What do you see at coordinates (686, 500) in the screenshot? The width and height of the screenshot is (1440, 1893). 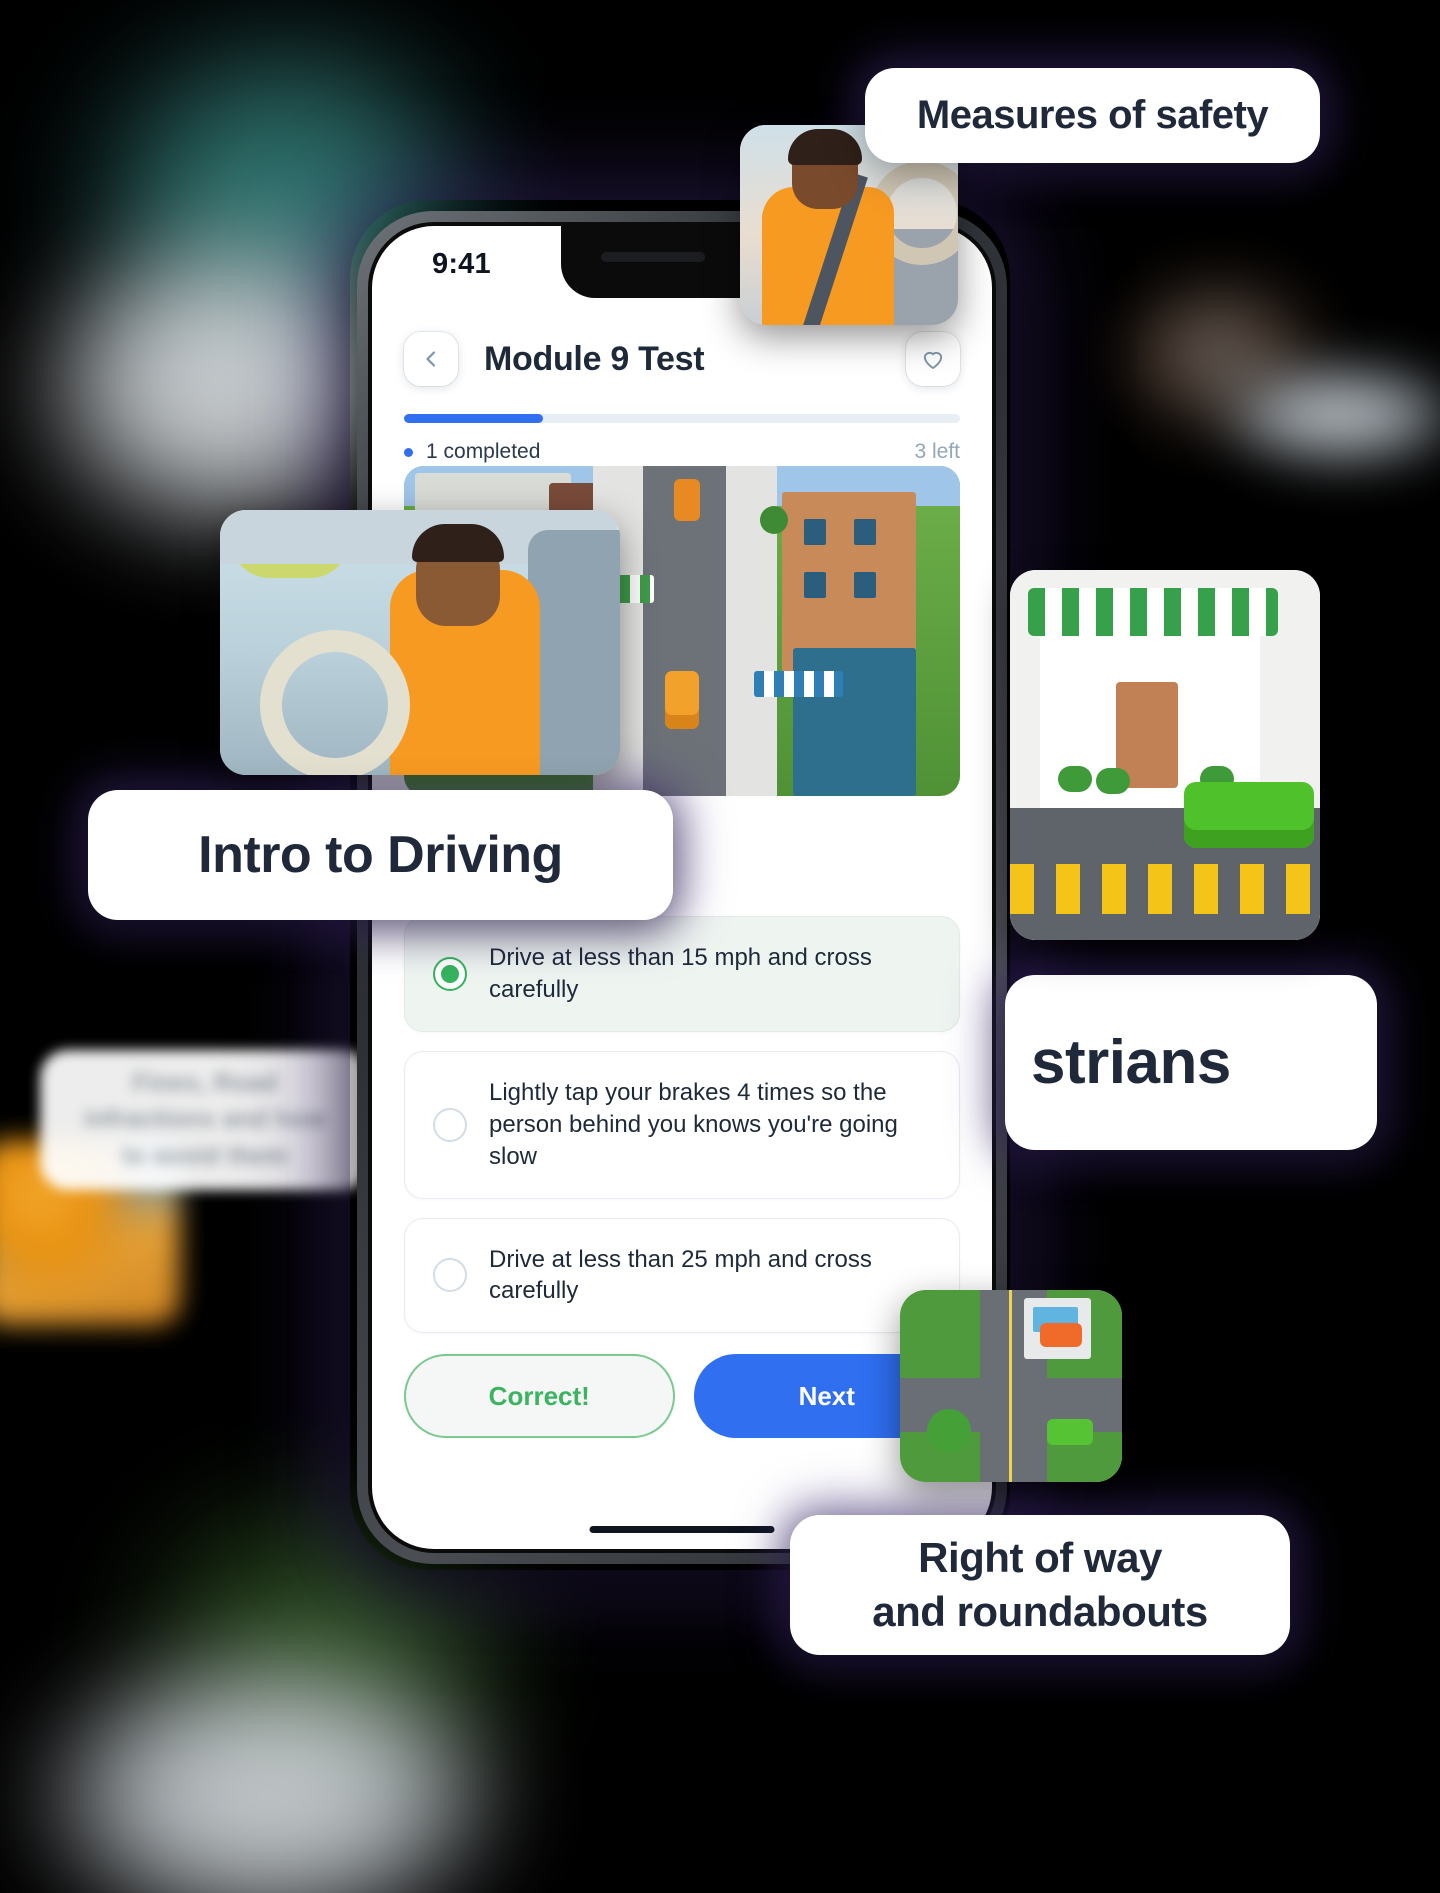 I see `scene-car-far` at bounding box center [686, 500].